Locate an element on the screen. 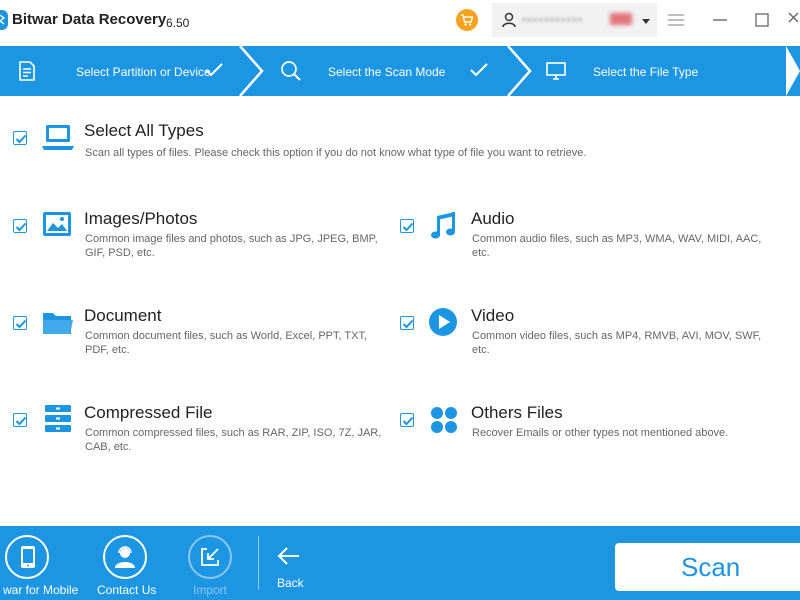  monitor-icon is located at coordinates (556, 71).